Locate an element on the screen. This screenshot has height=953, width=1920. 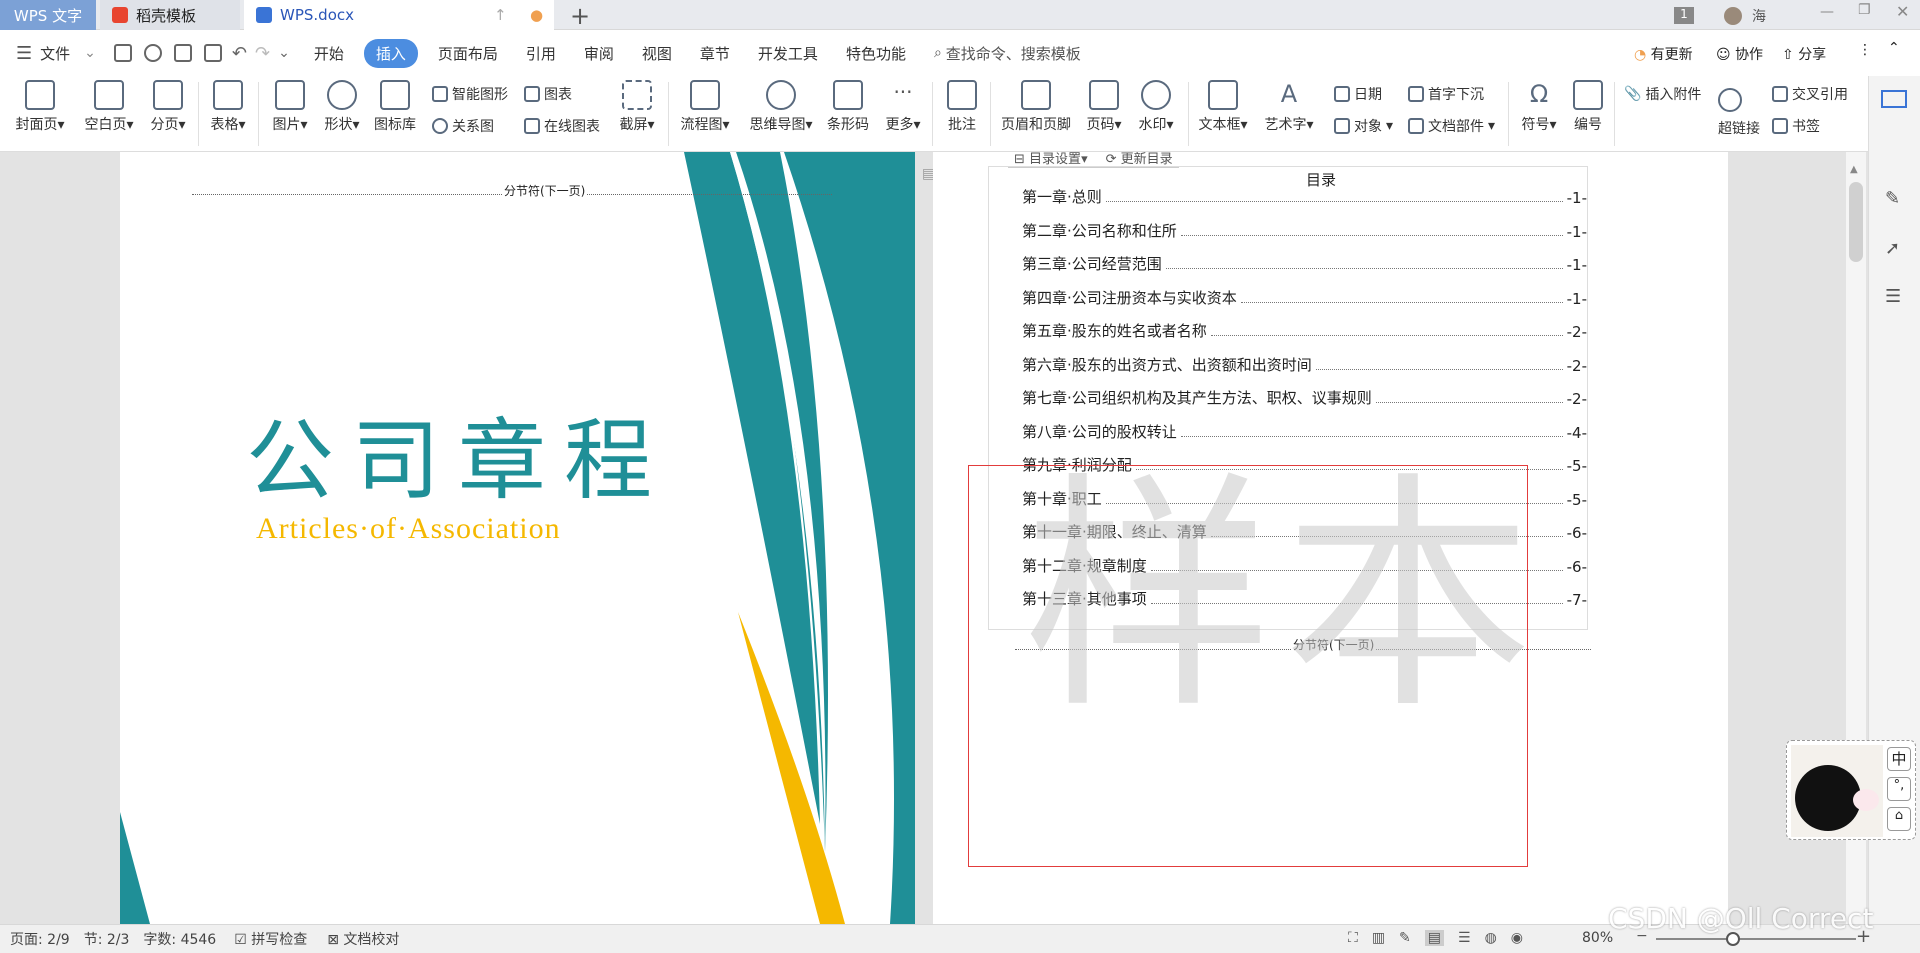
menu-view: 视图 is located at coordinates (657, 53).